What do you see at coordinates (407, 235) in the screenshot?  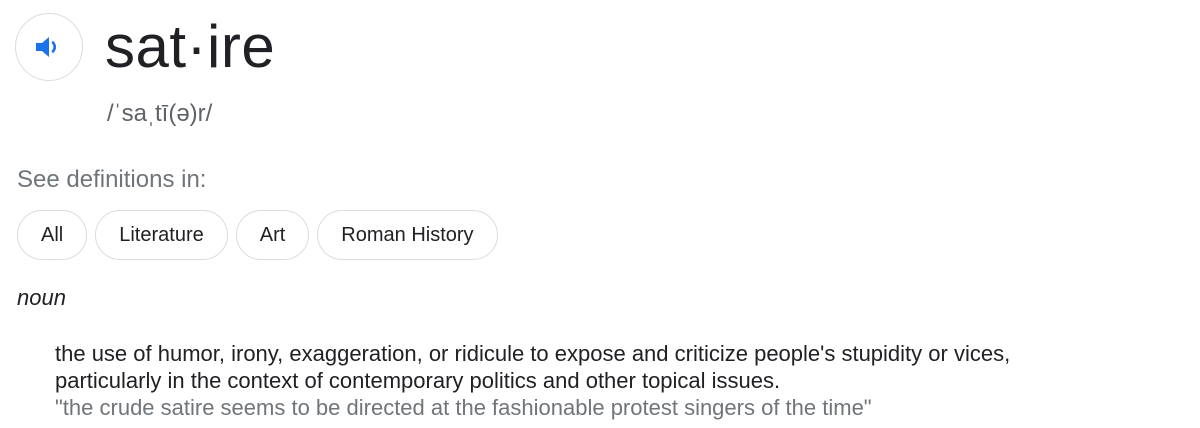 I see `chip-roman-history: Roman History` at bounding box center [407, 235].